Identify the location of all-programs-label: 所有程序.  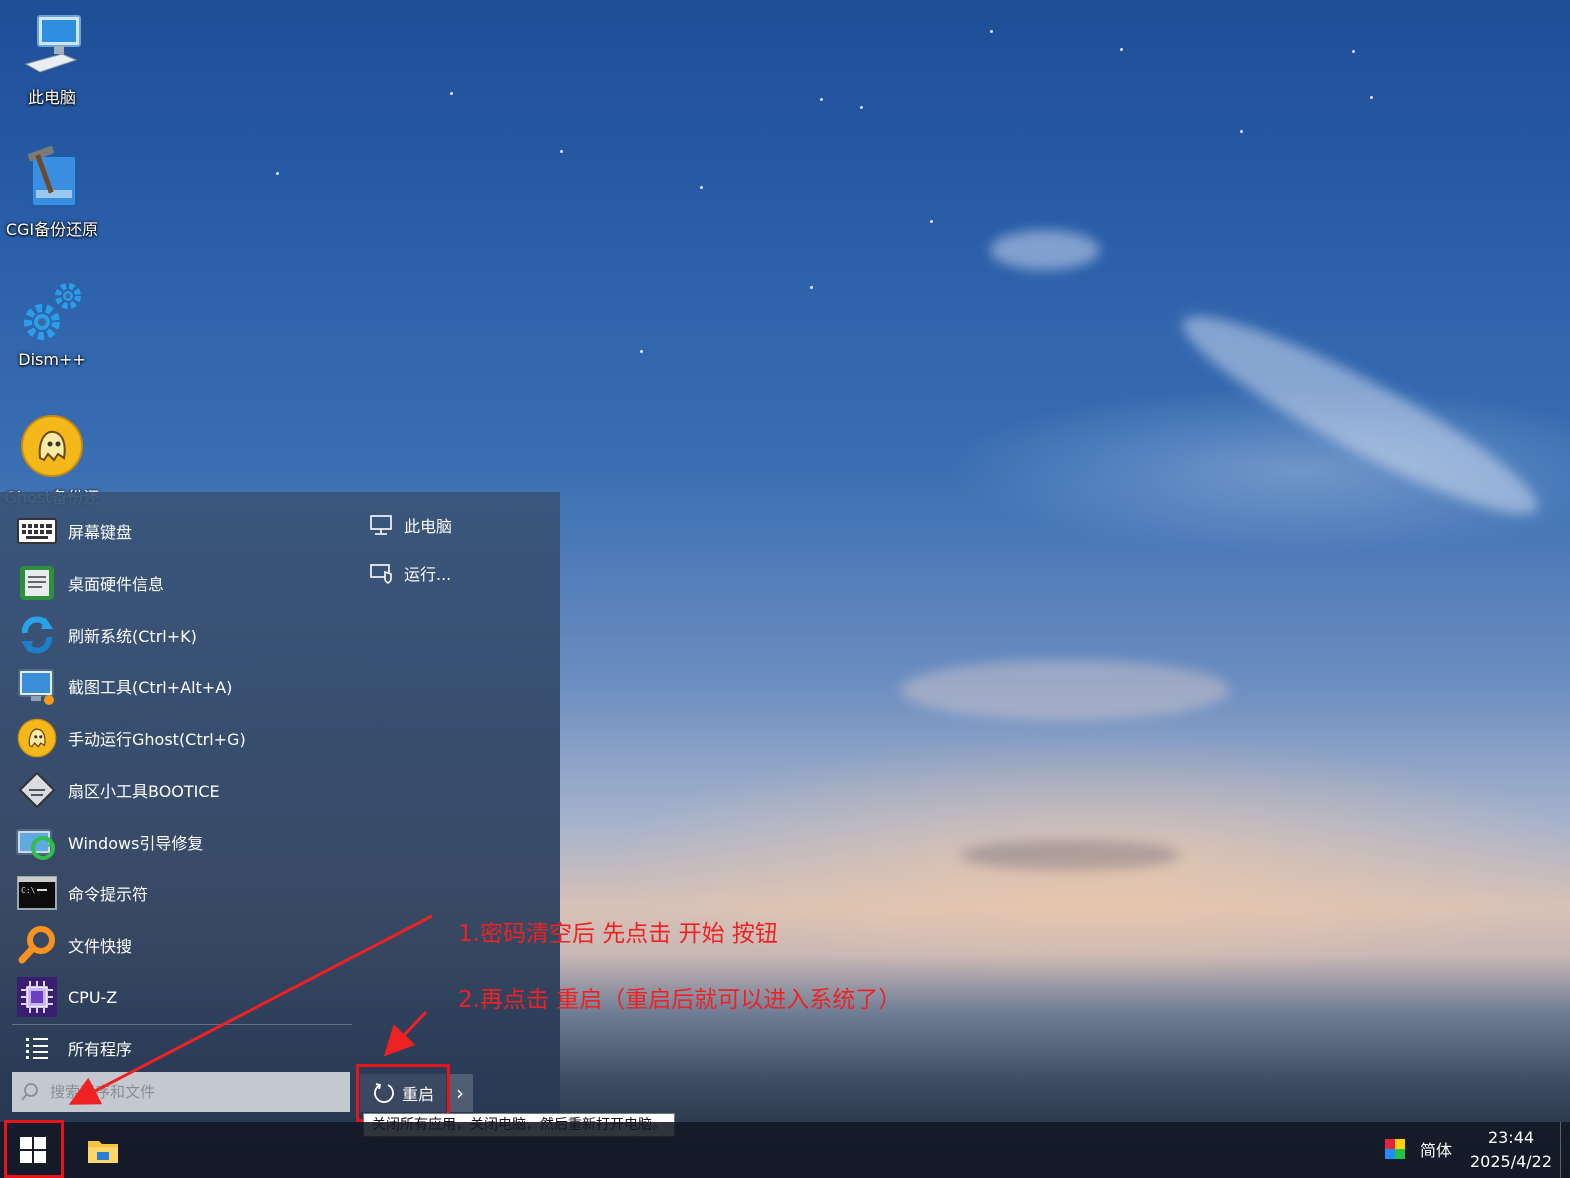
(100, 1049).